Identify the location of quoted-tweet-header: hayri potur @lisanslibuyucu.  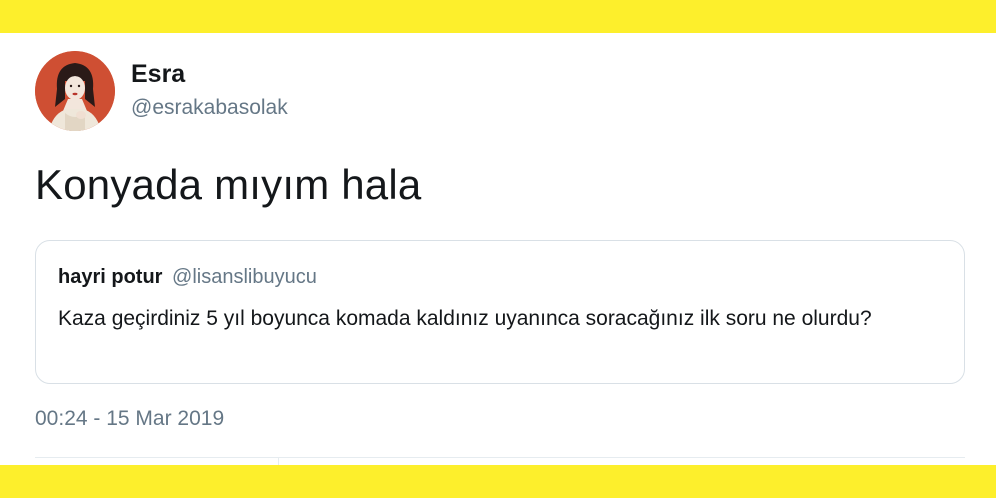
(187, 277).